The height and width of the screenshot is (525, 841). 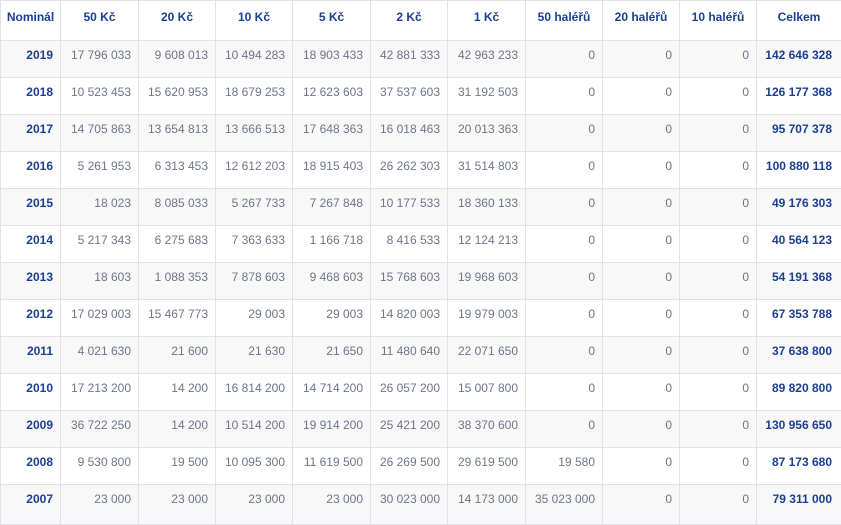 What do you see at coordinates (177, 318) in the screenshot?
I see `cell-20-kc: 15 467 773` at bounding box center [177, 318].